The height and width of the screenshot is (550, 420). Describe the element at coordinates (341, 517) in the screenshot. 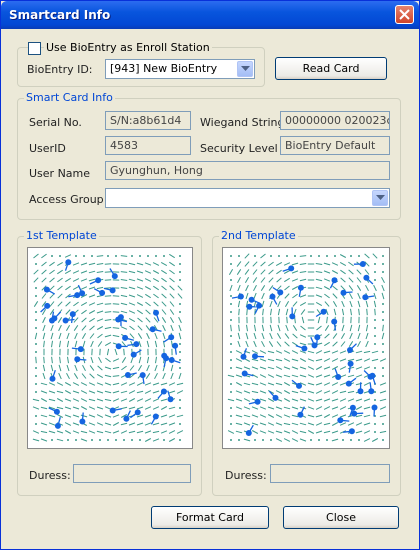

I see `close-button: Close` at that location.